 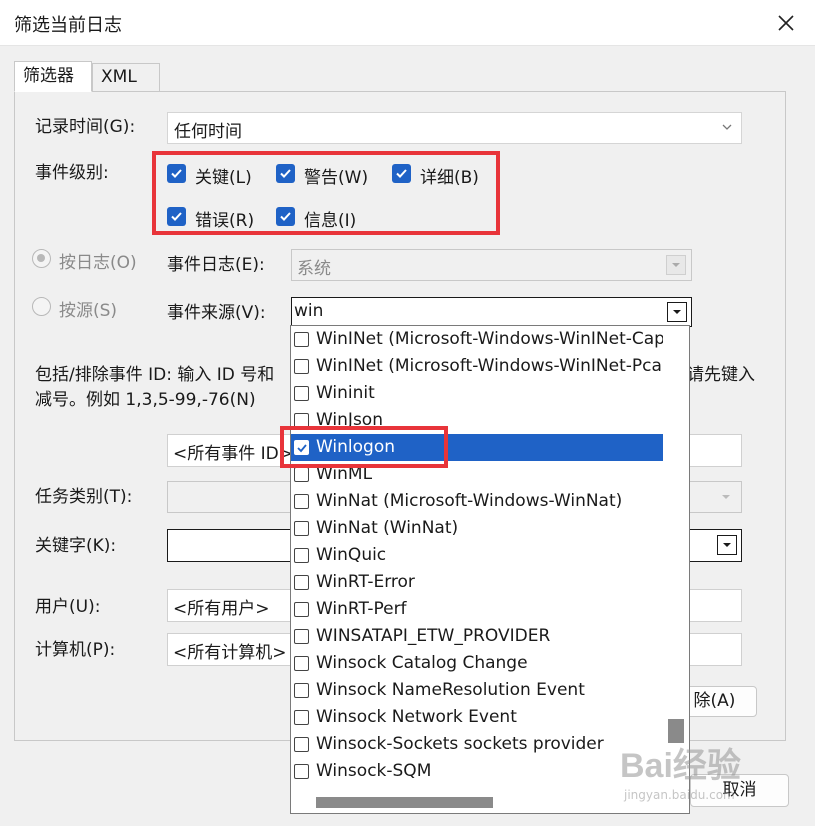 I want to click on logged-value: 任何时间, so click(x=208, y=132).